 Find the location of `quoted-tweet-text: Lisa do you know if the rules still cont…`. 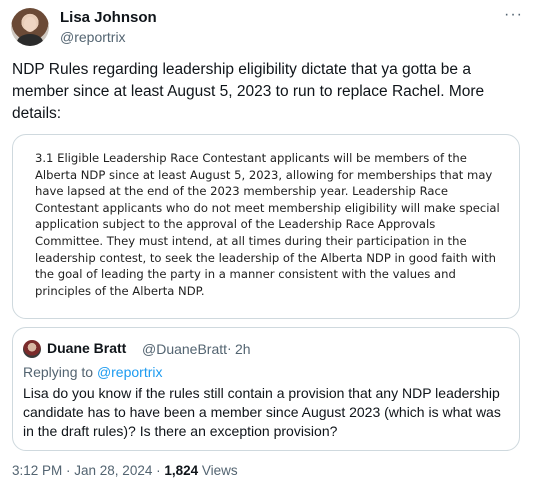

quoted-tweet-text: Lisa do you know if the rules still cont… is located at coordinates (262, 412).